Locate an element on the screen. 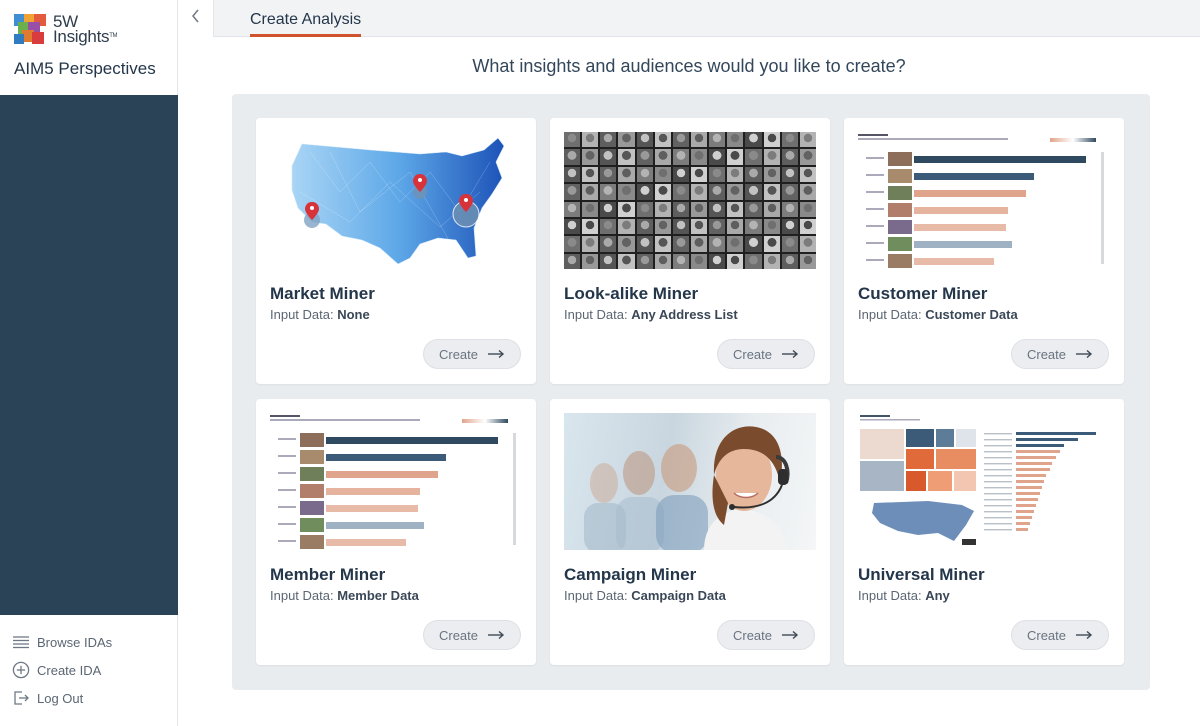  collapse-sidebar-button is located at coordinates (196, 18).